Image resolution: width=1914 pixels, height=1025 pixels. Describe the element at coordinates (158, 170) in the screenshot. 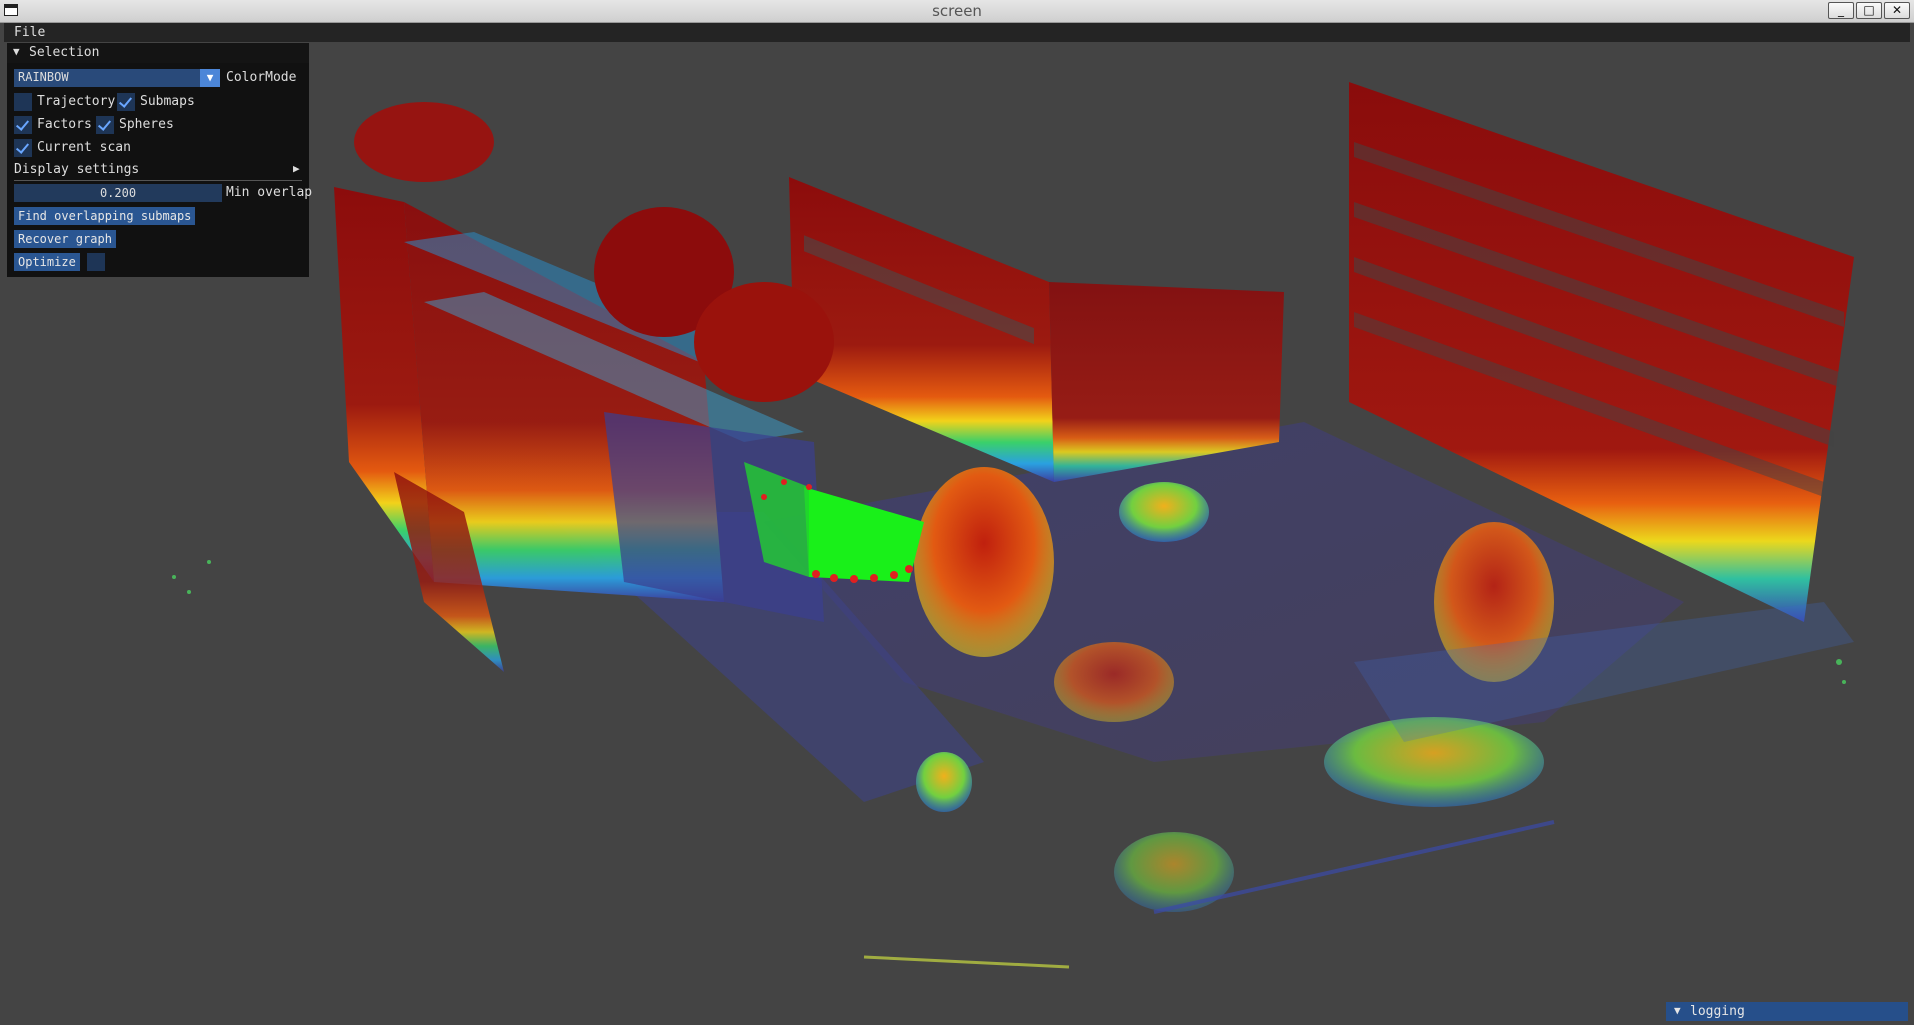

I see `display-settings-row: Display settings ▶` at that location.